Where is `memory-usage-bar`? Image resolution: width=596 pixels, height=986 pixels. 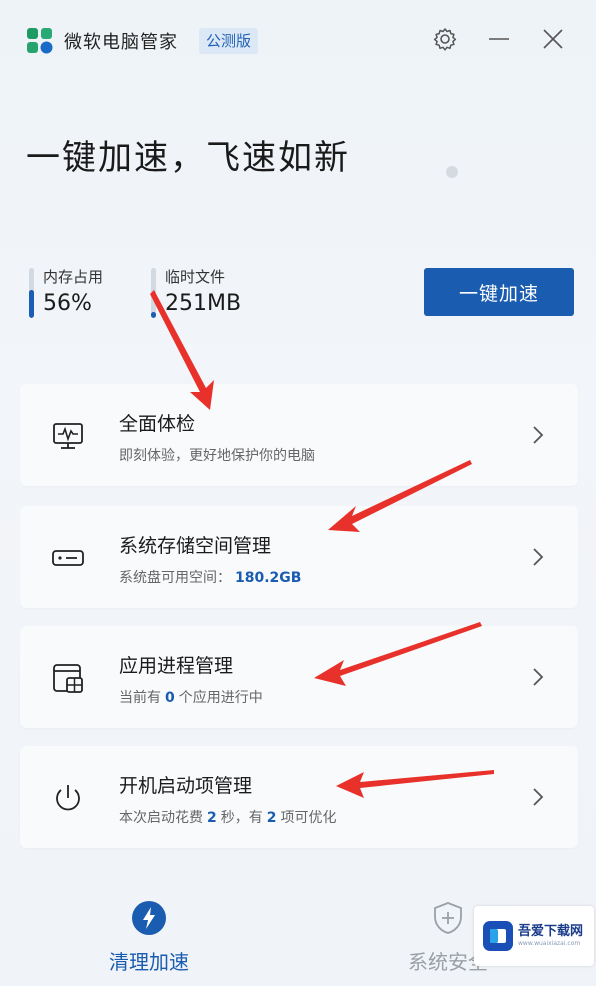
memory-usage-bar is located at coordinates (31, 293).